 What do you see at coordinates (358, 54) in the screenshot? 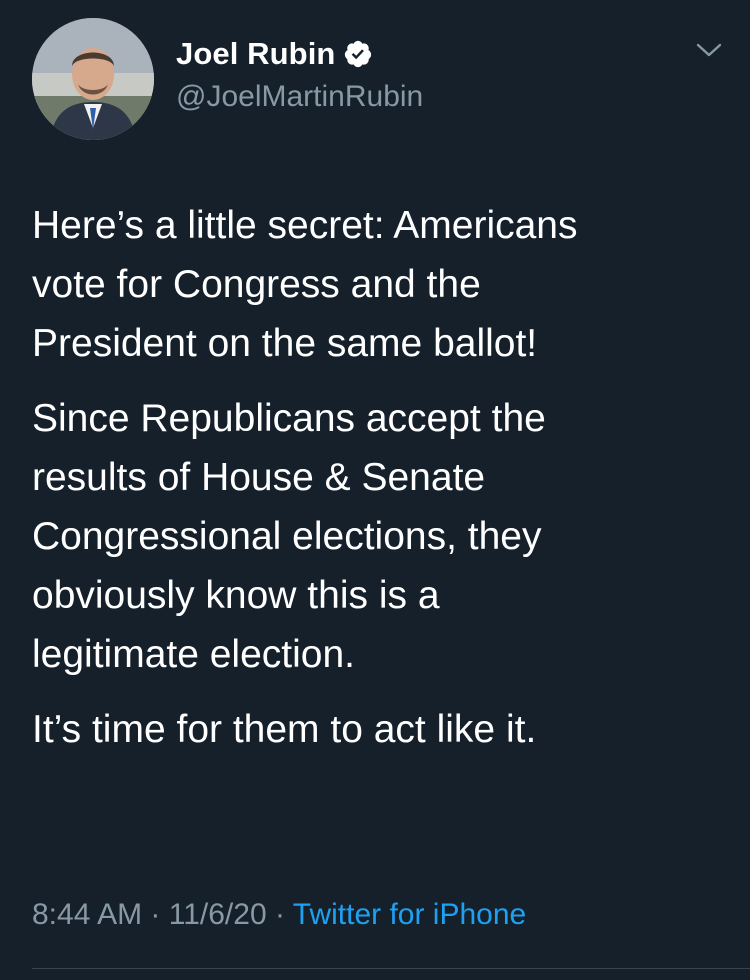
I see `verified-badge-icon` at bounding box center [358, 54].